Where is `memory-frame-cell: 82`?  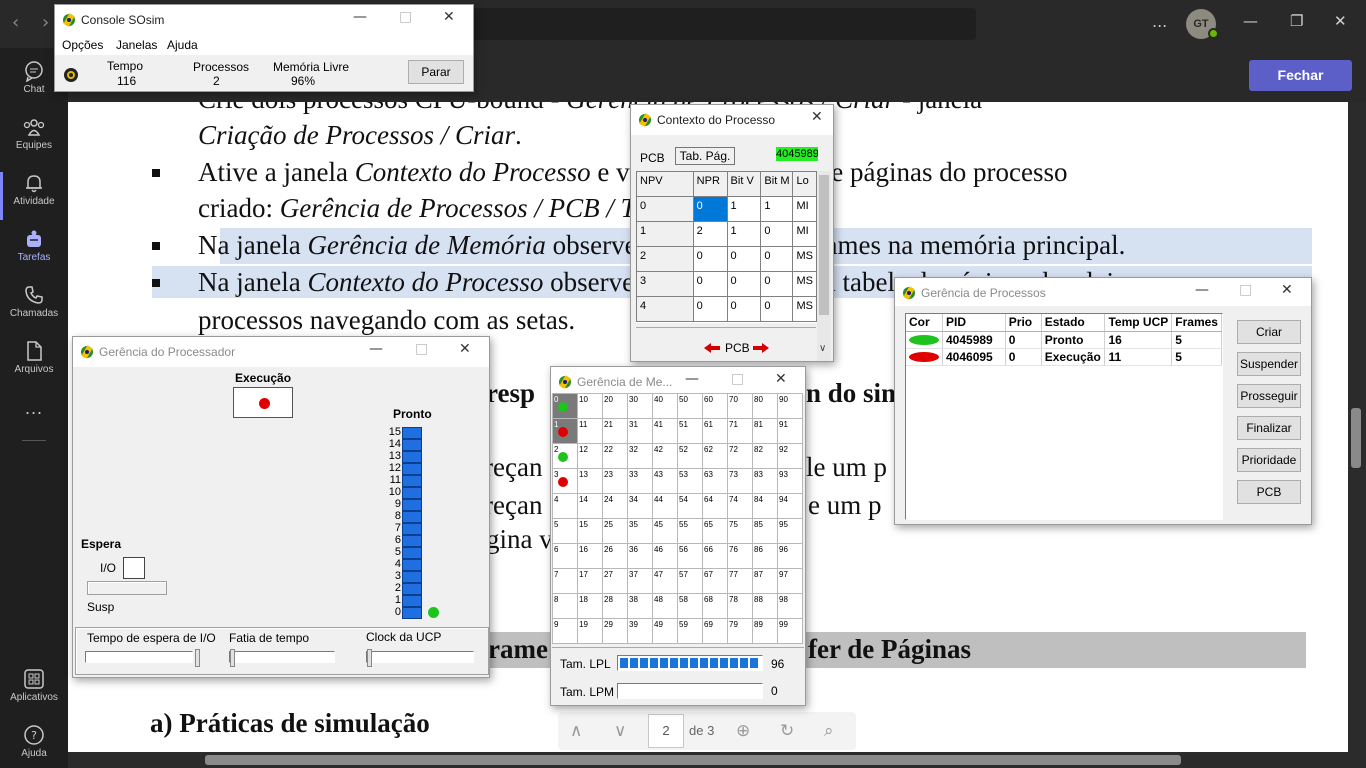
memory-frame-cell: 82 is located at coordinates (765, 456).